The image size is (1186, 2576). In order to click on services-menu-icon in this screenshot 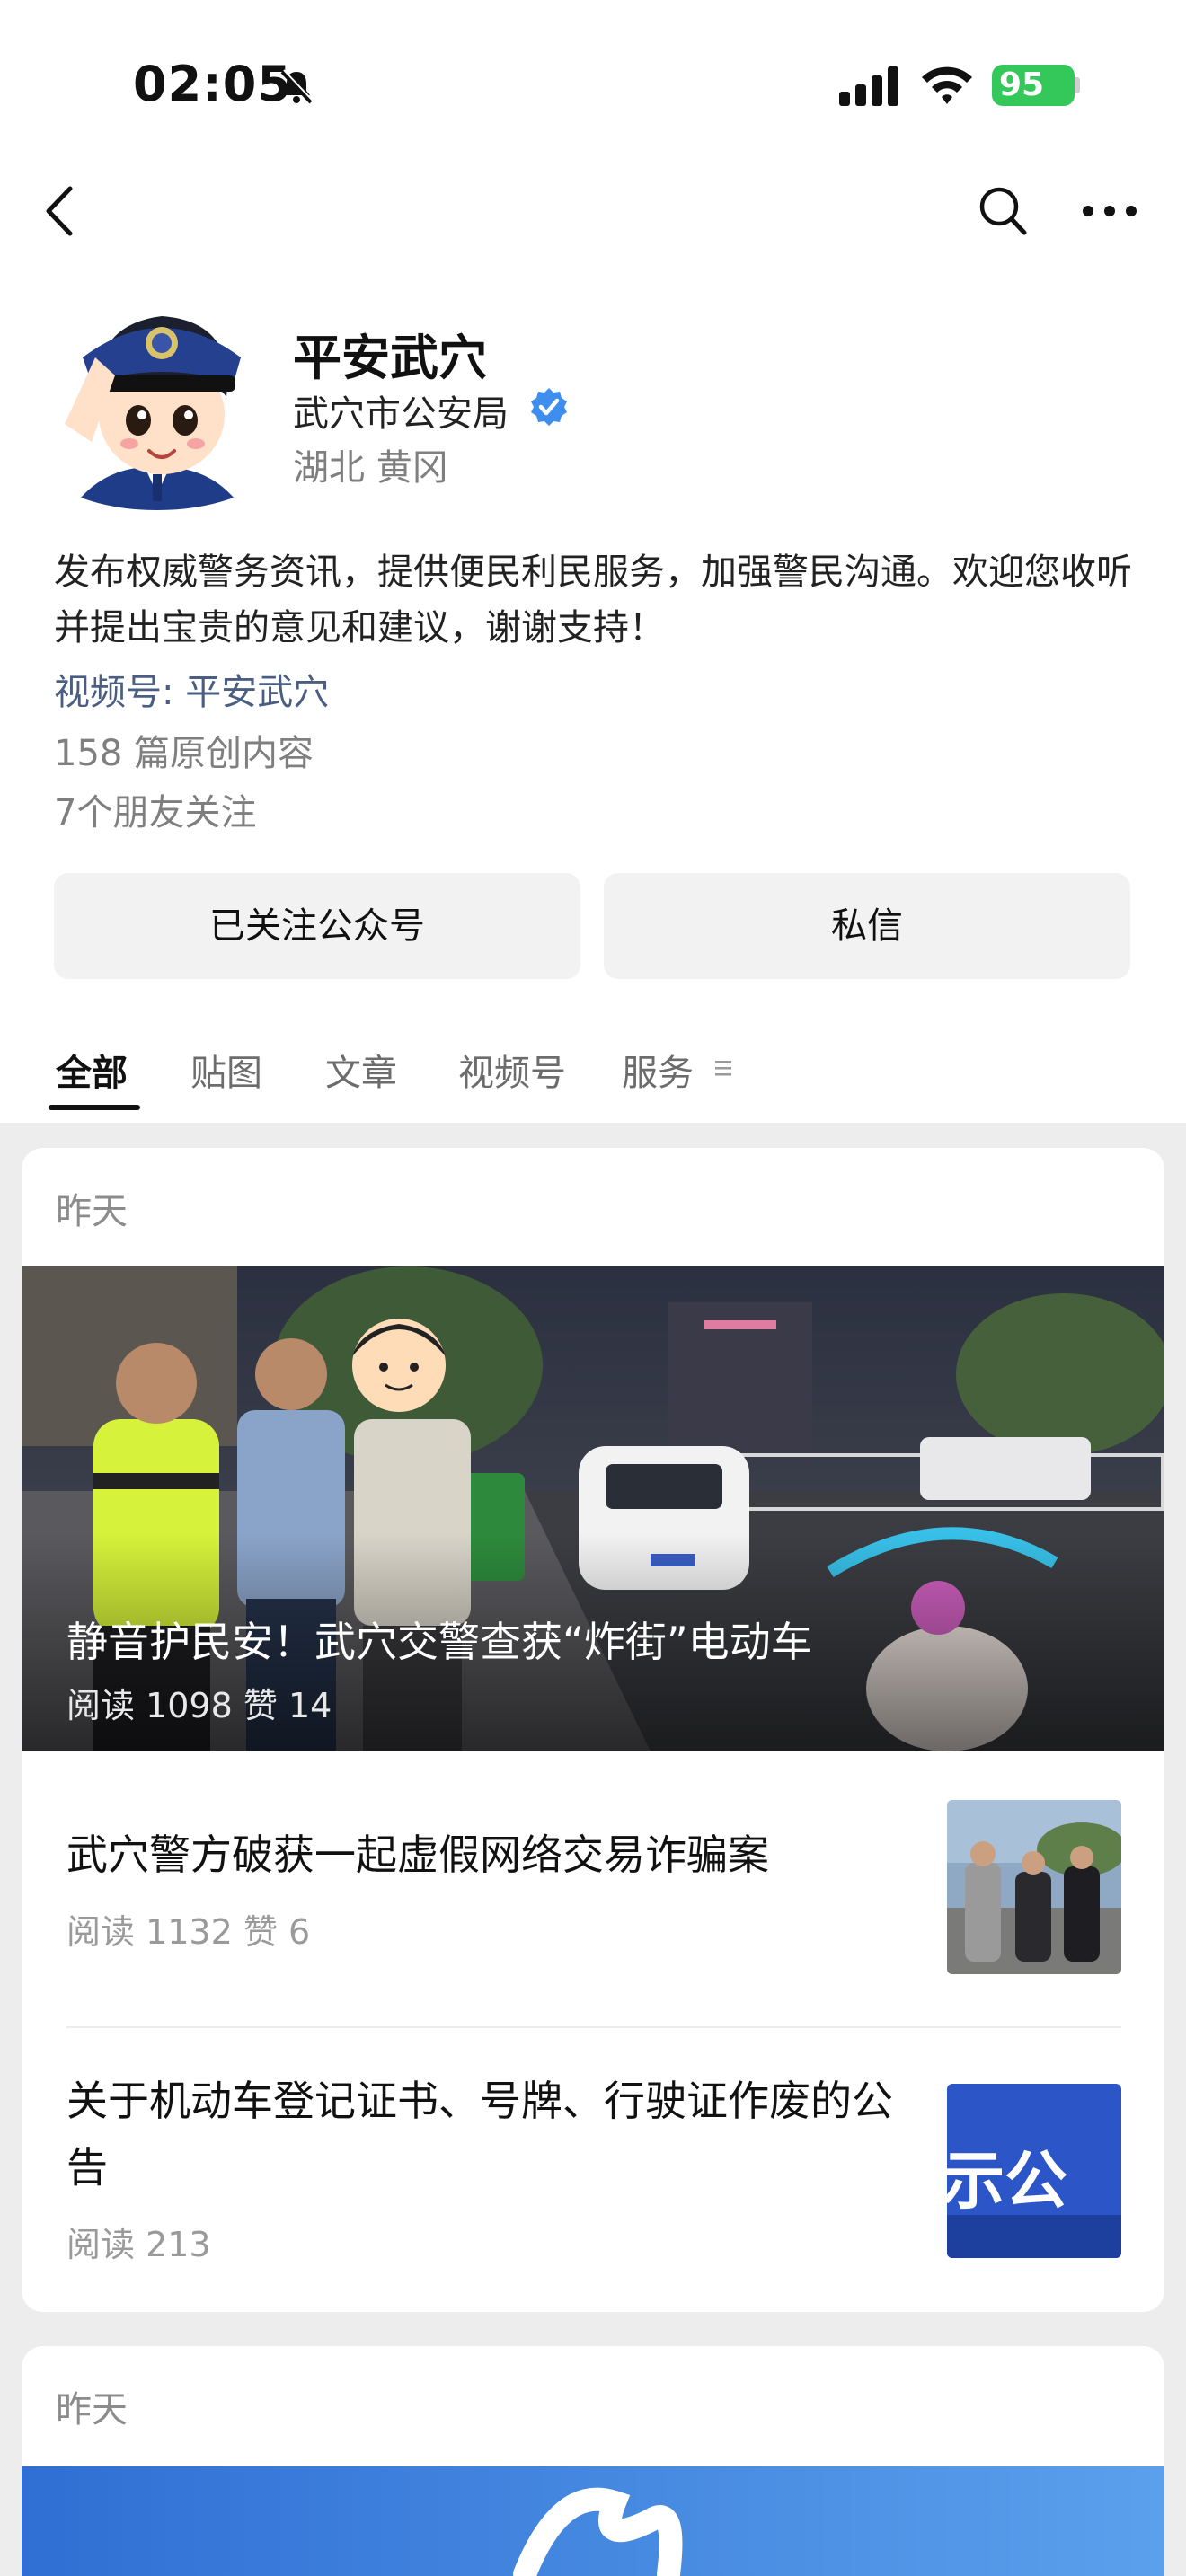, I will do `click(723, 1068)`.